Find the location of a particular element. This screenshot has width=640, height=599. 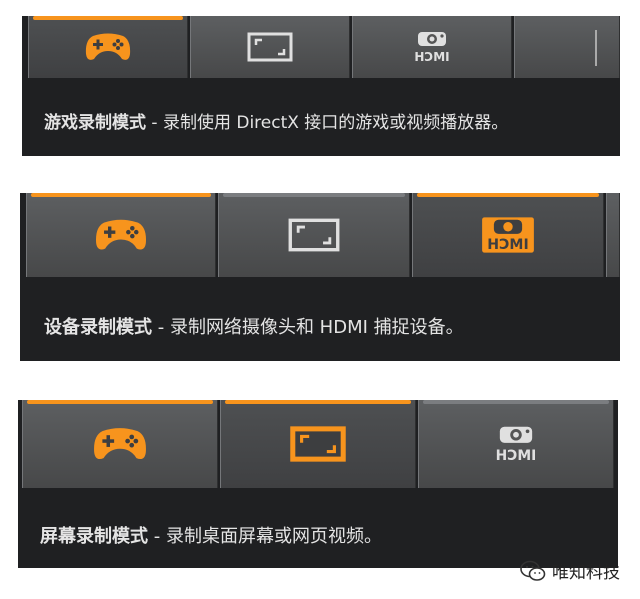

watermark: 唯知科技 is located at coordinates (570, 570).